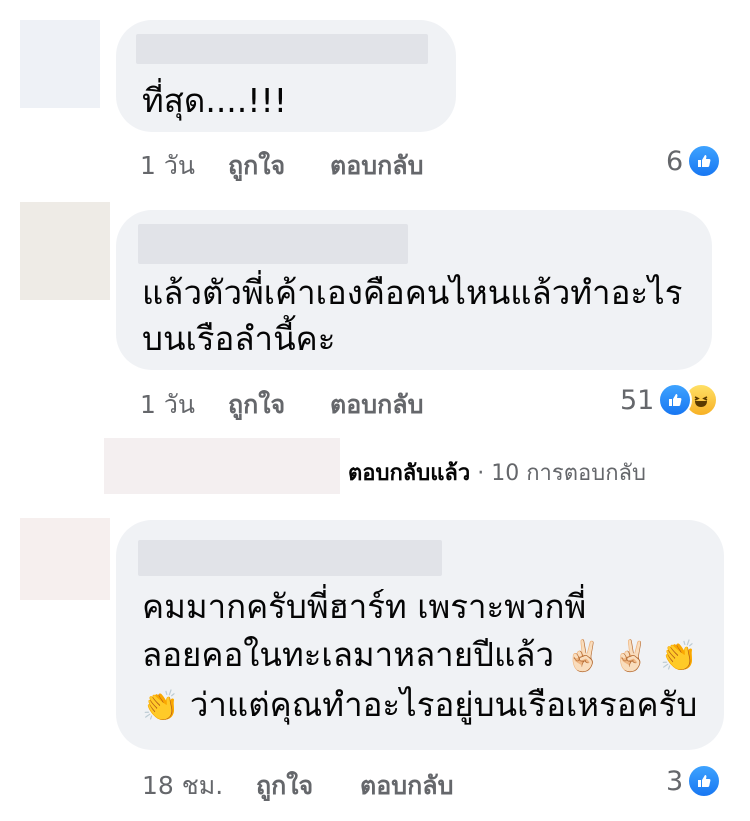 This screenshot has width=750, height=821. What do you see at coordinates (568, 473) in the screenshot?
I see `reply-count: 10 การตอบกลับ` at bounding box center [568, 473].